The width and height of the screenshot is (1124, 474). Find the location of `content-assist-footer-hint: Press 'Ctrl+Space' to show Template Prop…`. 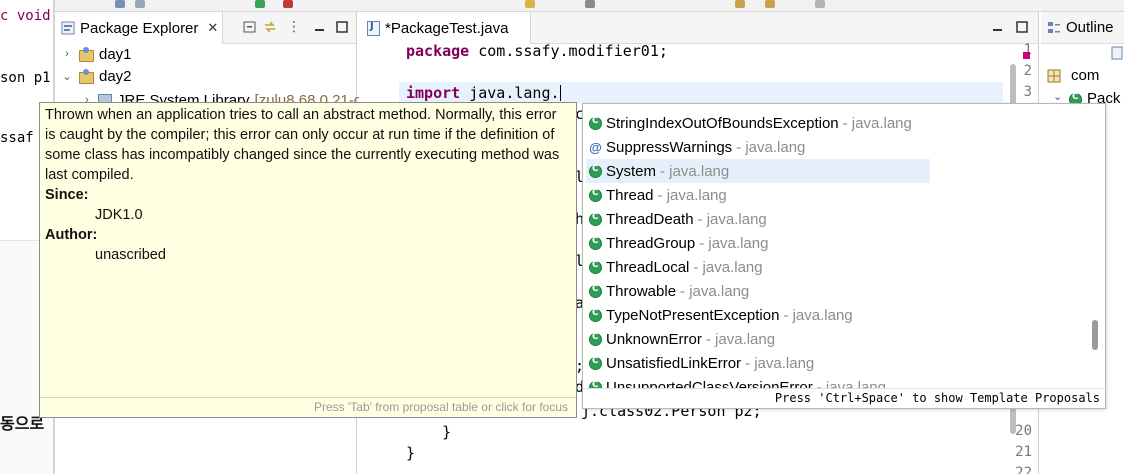

content-assist-footer-hint: Press 'Ctrl+Space' to show Template Prop… is located at coordinates (844, 398).